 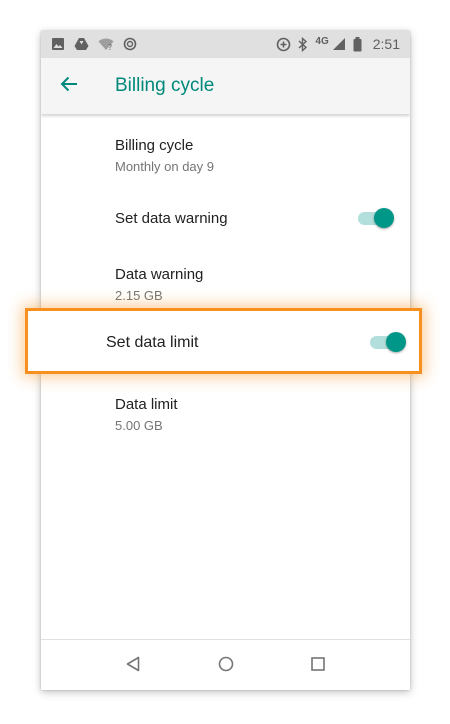 What do you see at coordinates (357, 44) in the screenshot?
I see `battery-icon` at bounding box center [357, 44].